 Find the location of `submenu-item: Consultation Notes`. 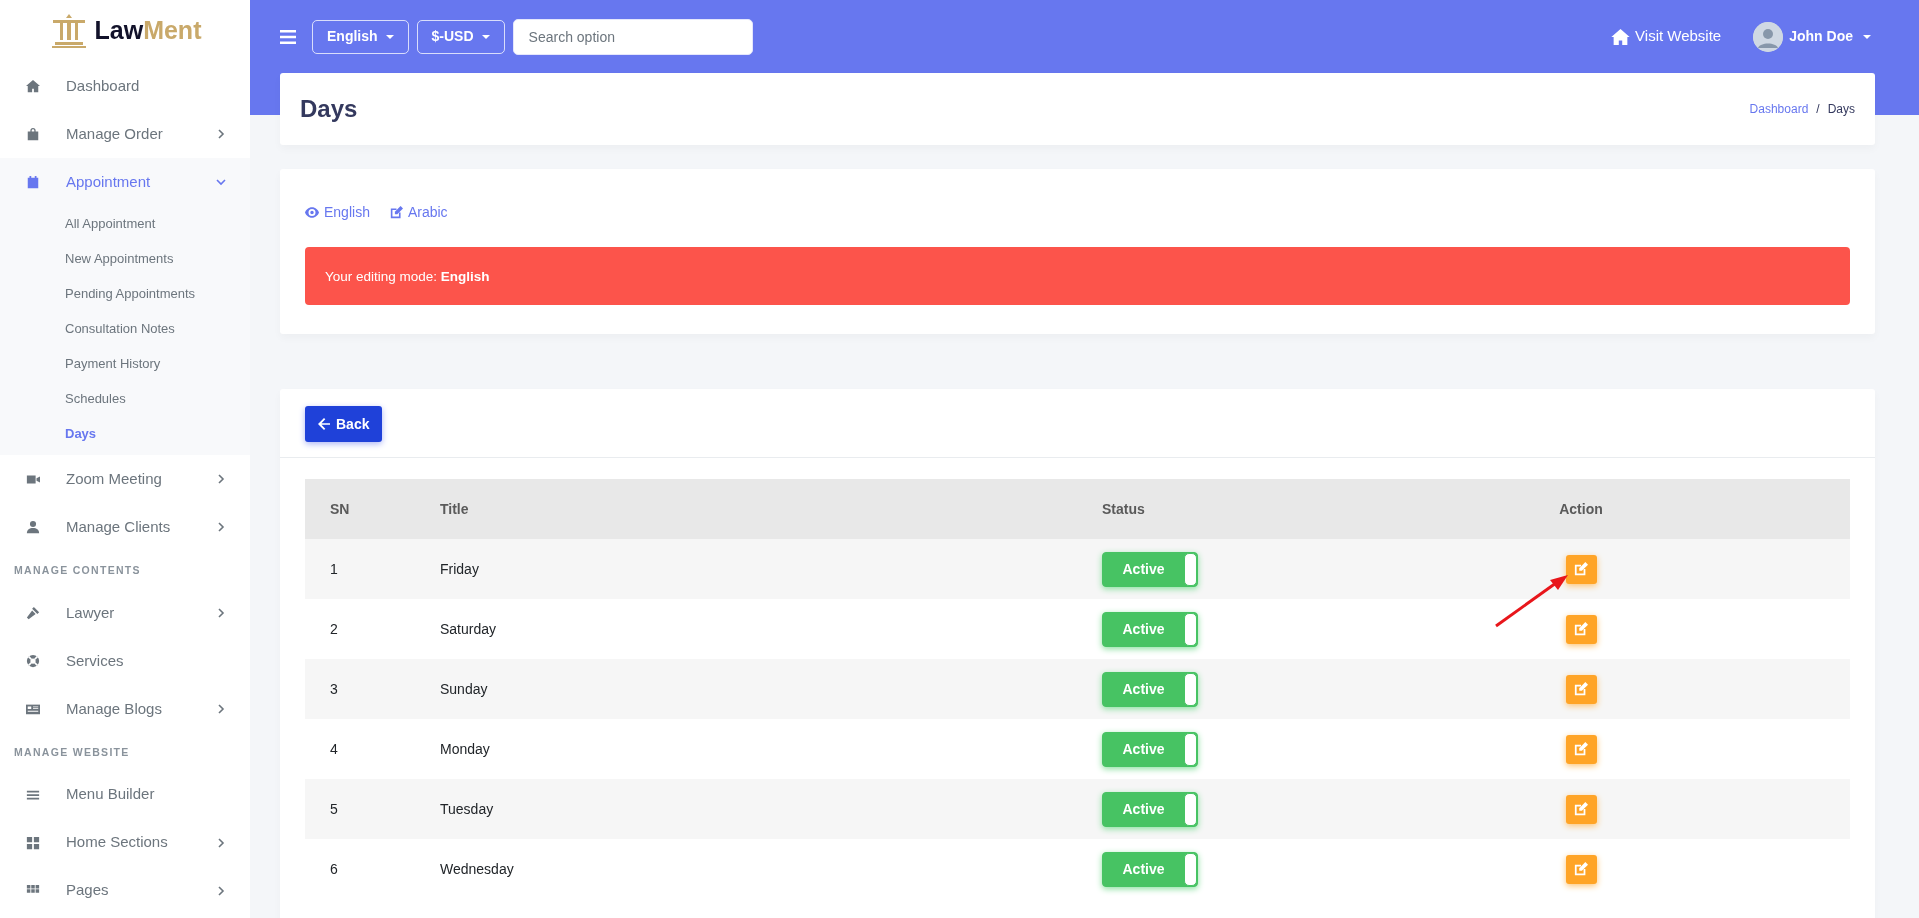

submenu-item: Consultation Notes is located at coordinates (87, 328).